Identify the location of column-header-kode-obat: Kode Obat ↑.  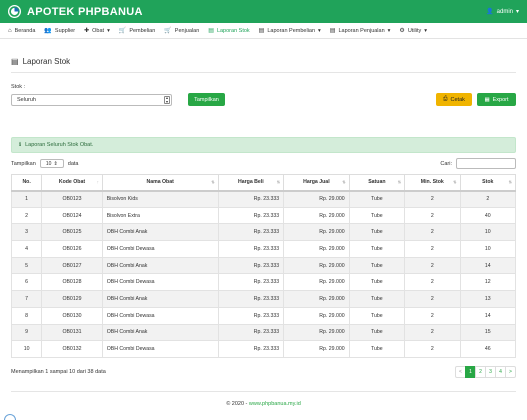
(72, 183).